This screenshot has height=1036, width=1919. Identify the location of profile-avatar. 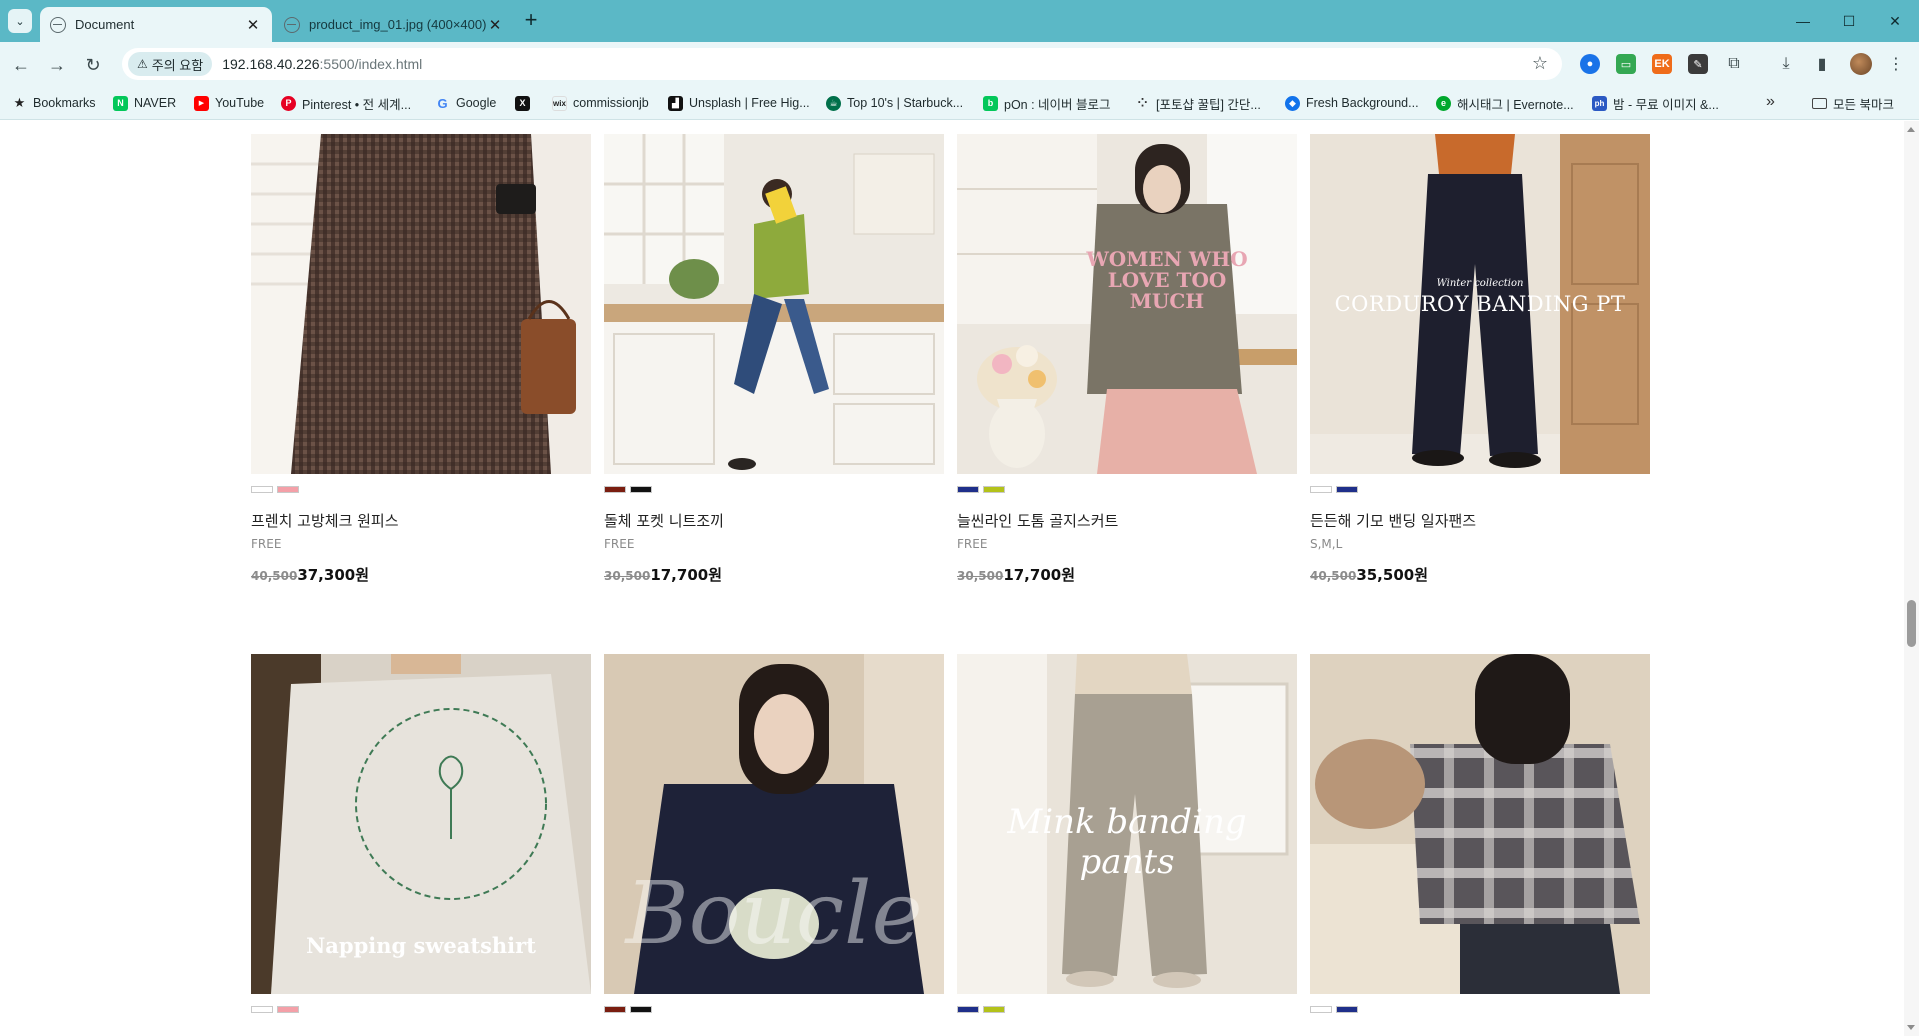
(1861, 64).